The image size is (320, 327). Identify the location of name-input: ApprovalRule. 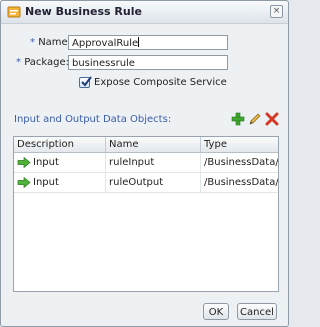
(148, 42).